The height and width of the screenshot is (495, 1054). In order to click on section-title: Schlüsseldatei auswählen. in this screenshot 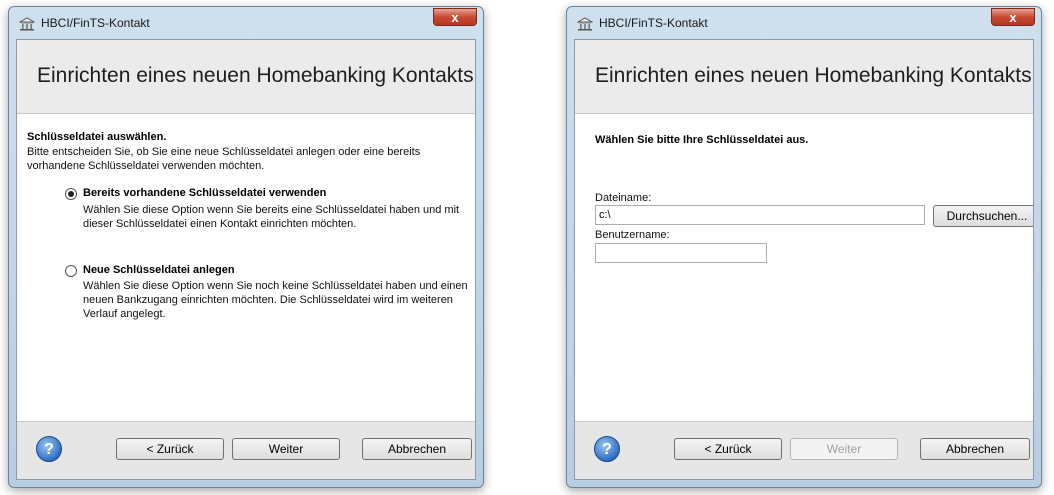, I will do `click(97, 137)`.